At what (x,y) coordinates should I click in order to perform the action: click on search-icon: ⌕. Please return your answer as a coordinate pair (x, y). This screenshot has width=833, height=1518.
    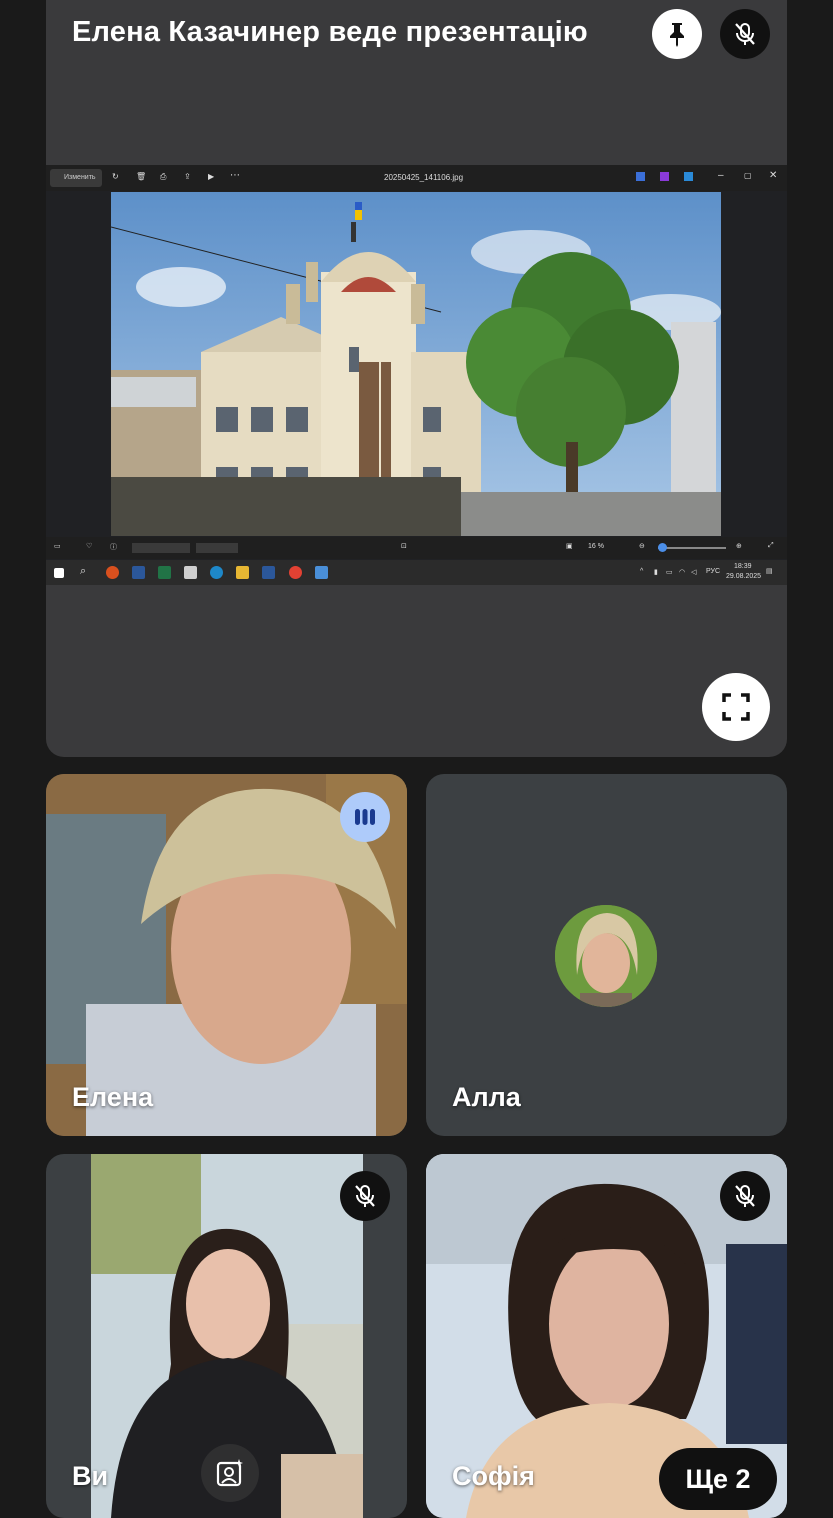
    Looking at the image, I should click on (83, 571).